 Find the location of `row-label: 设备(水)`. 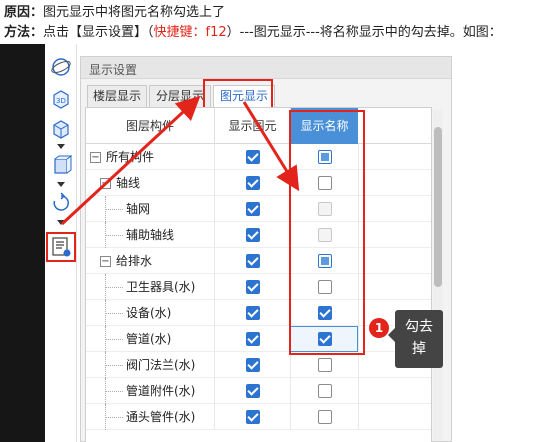

row-label: 设备(水) is located at coordinates (149, 313).